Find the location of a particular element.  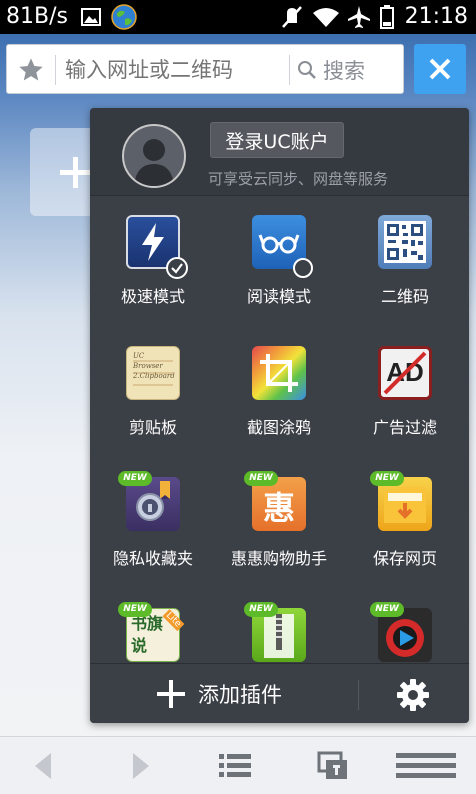

lite-badge: Lite is located at coordinates (173, 620).